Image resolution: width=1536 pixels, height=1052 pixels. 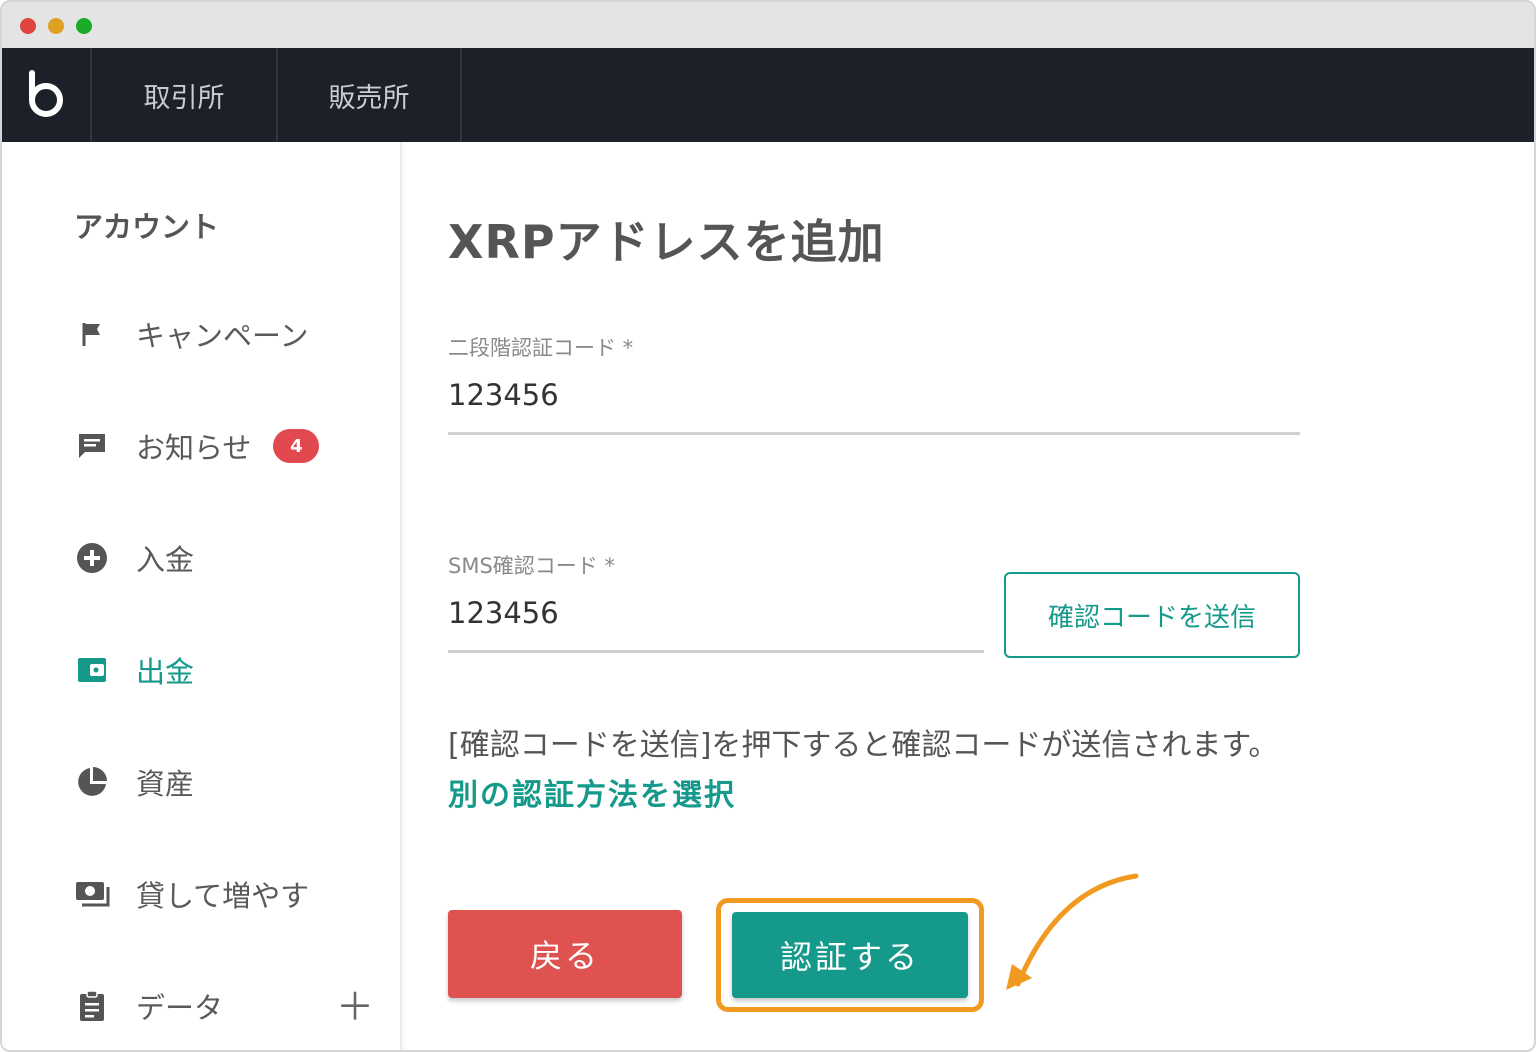 What do you see at coordinates (768, 95) in the screenshot?
I see `top-navigation: 取引所 販売所` at bounding box center [768, 95].